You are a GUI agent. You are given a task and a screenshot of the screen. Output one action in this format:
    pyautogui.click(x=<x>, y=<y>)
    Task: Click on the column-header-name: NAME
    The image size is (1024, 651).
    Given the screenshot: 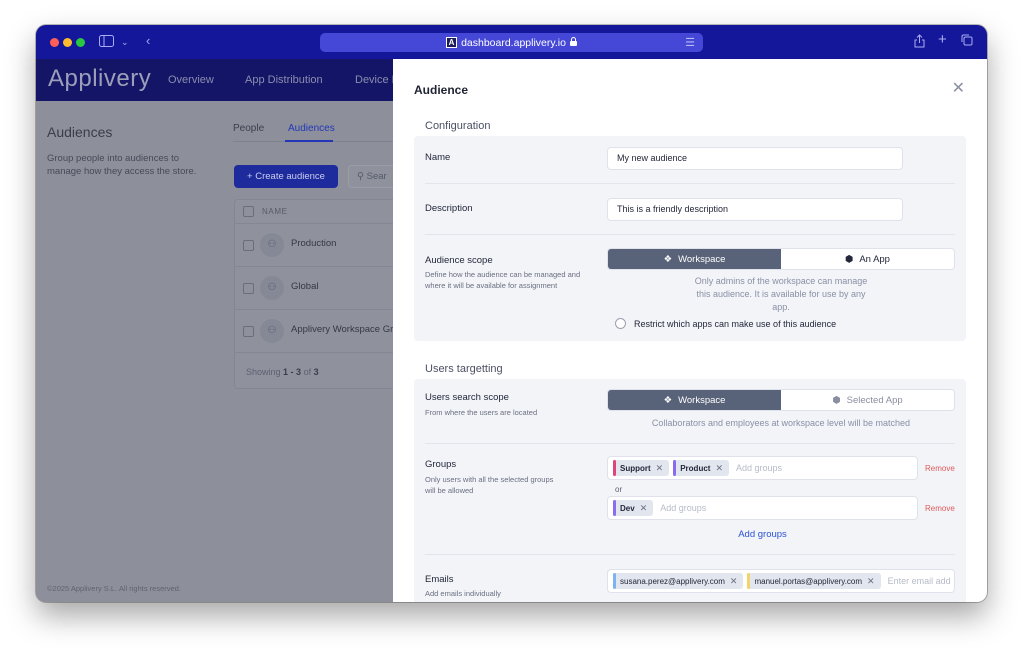 What is the action you would take?
    pyautogui.click(x=275, y=211)
    